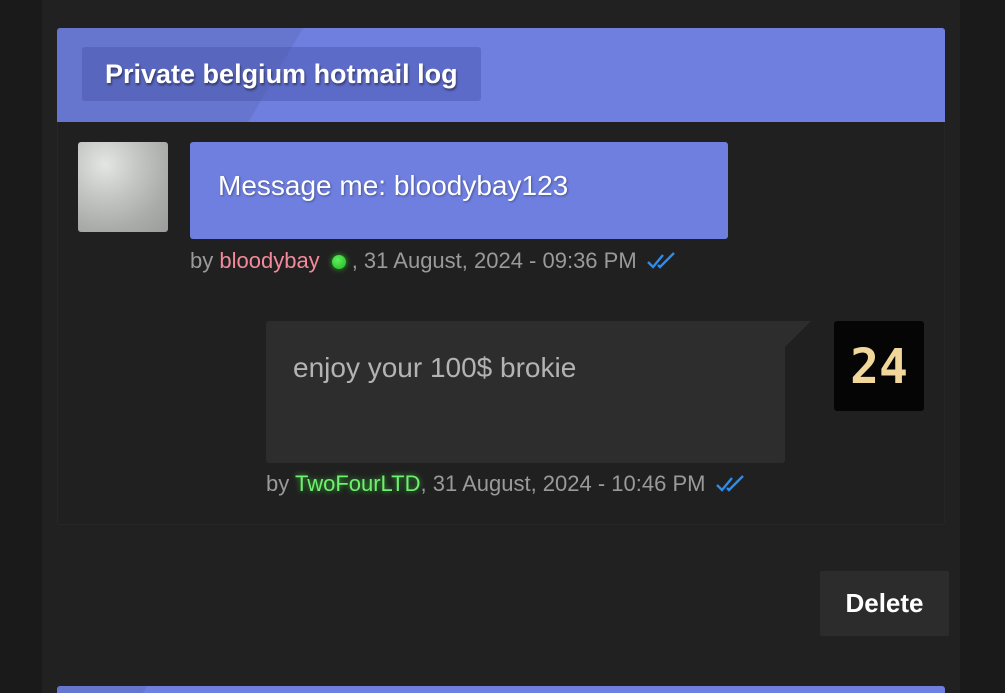 This screenshot has height=693, width=1005. I want to click on message-text-1: Message me: bloodybay123, so click(393, 185).